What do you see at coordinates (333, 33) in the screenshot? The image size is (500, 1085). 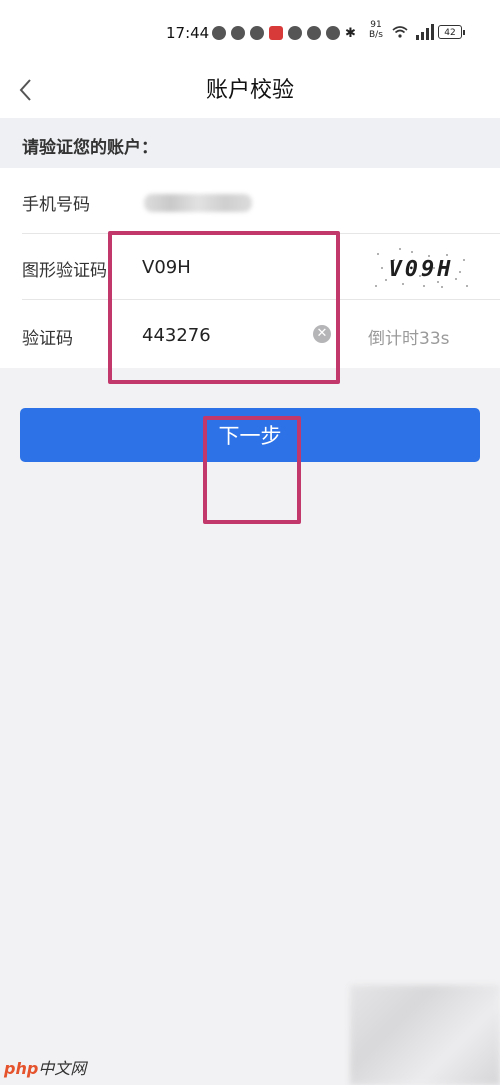 I see `vibrate-icon` at bounding box center [333, 33].